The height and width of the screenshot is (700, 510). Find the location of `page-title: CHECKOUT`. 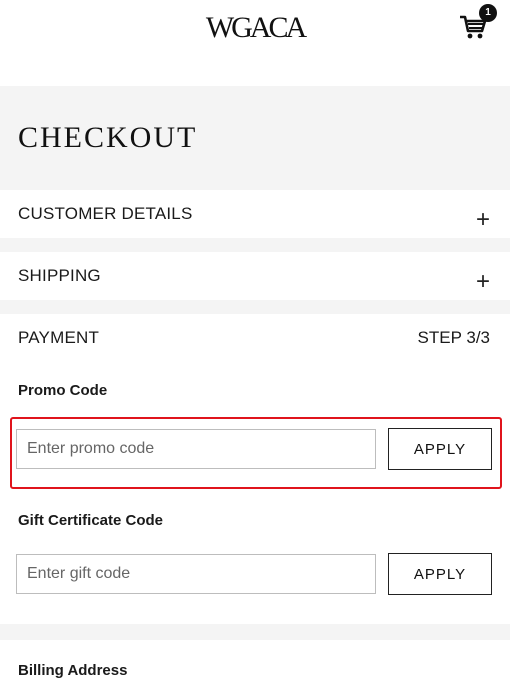

page-title: CHECKOUT is located at coordinates (108, 137).